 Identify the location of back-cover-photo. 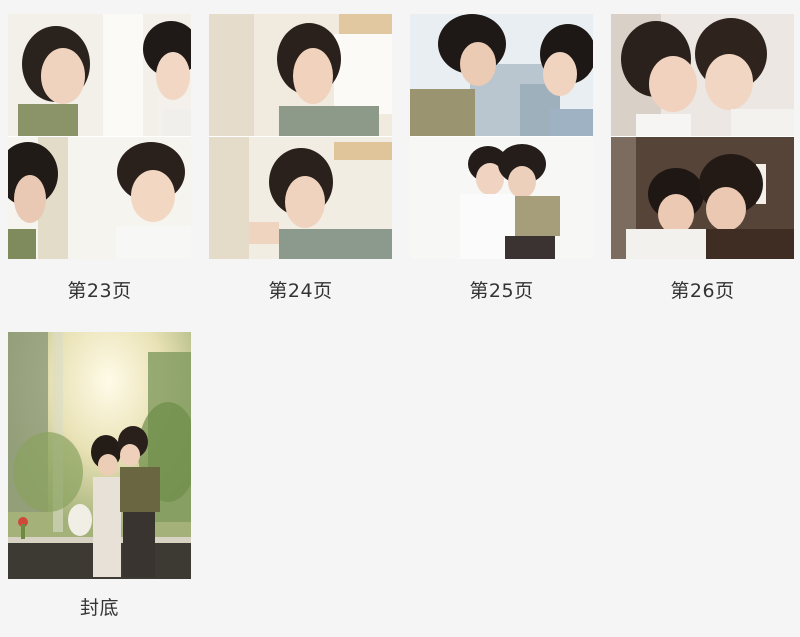
(99, 455).